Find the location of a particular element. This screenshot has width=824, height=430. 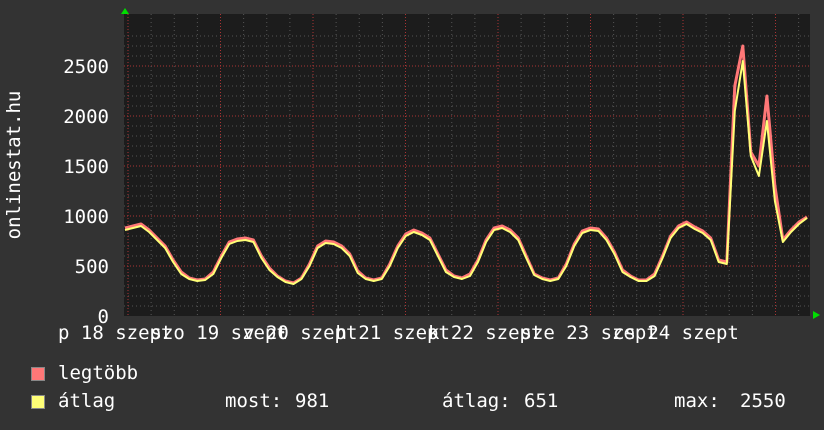

y-tick-label: 1500 is located at coordinates (86, 167).